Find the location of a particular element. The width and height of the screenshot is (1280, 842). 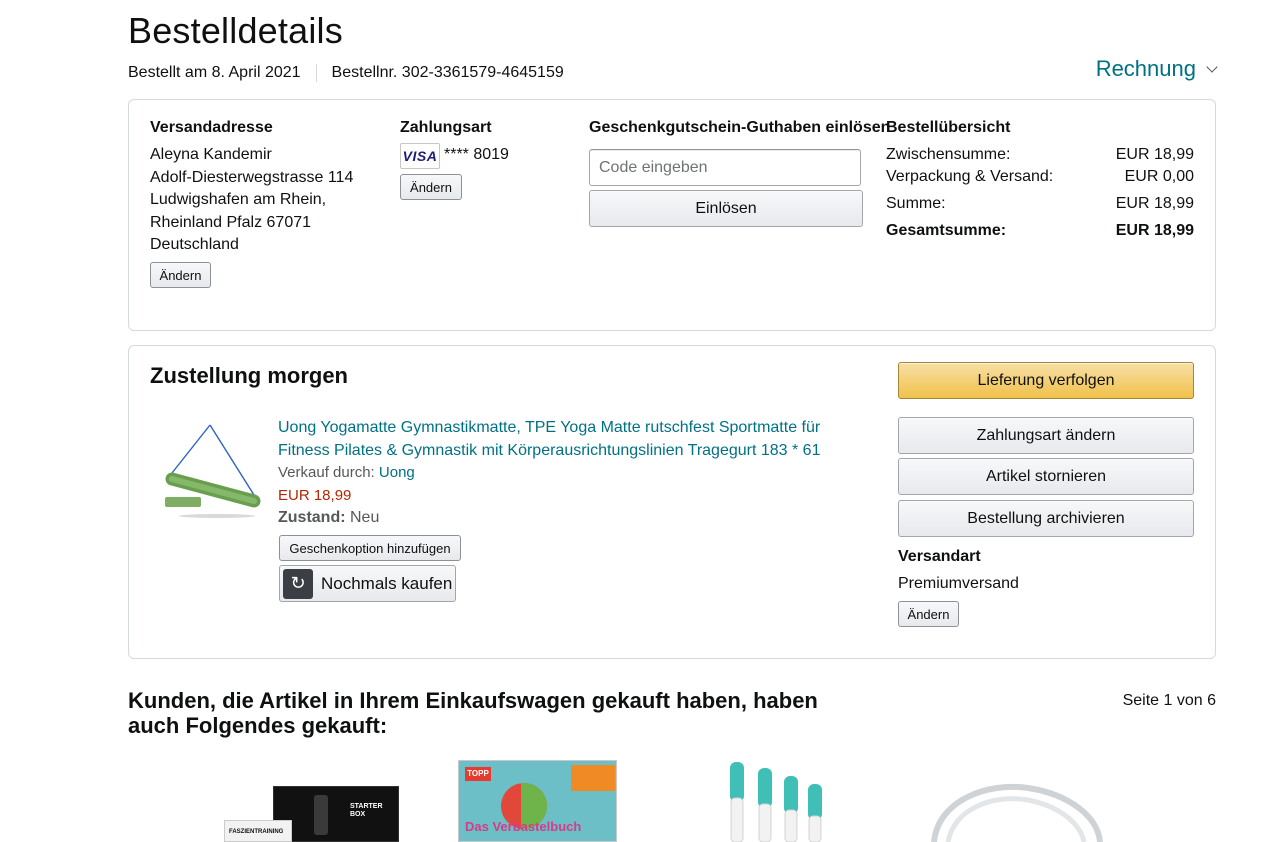

visa-card-icon: VISA is located at coordinates (420, 156).